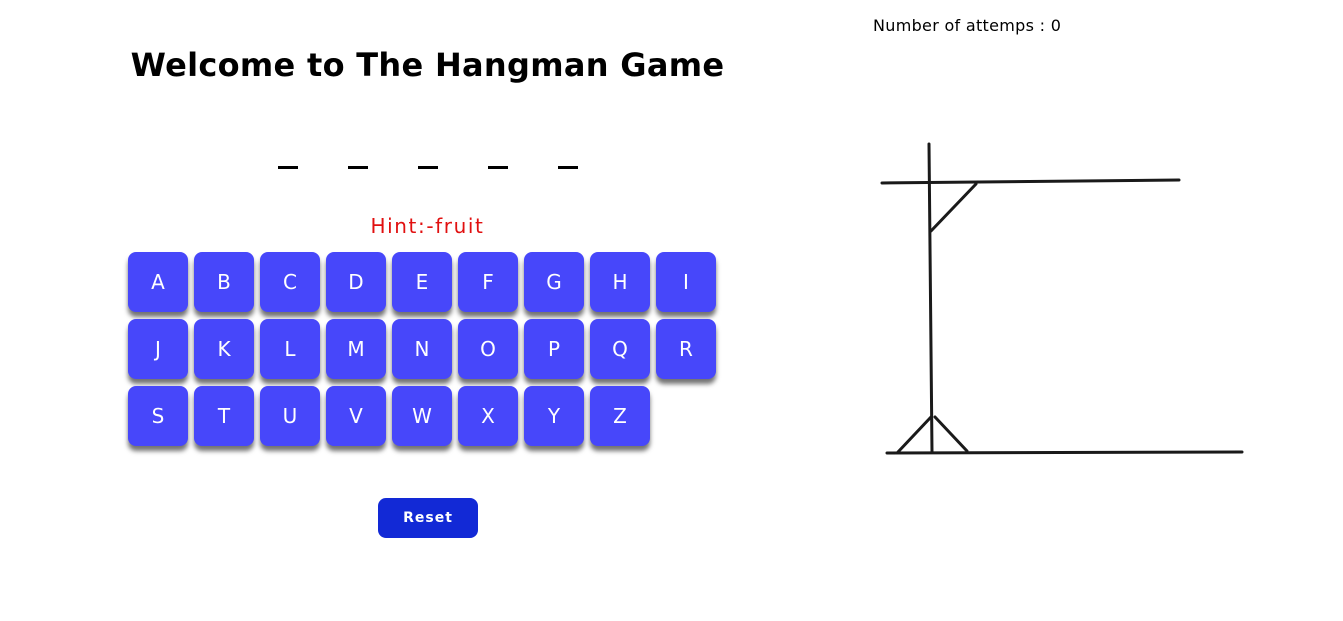 The width and height of the screenshot is (1343, 621). Describe the element at coordinates (356, 282) in the screenshot. I see `key-d: D` at that location.